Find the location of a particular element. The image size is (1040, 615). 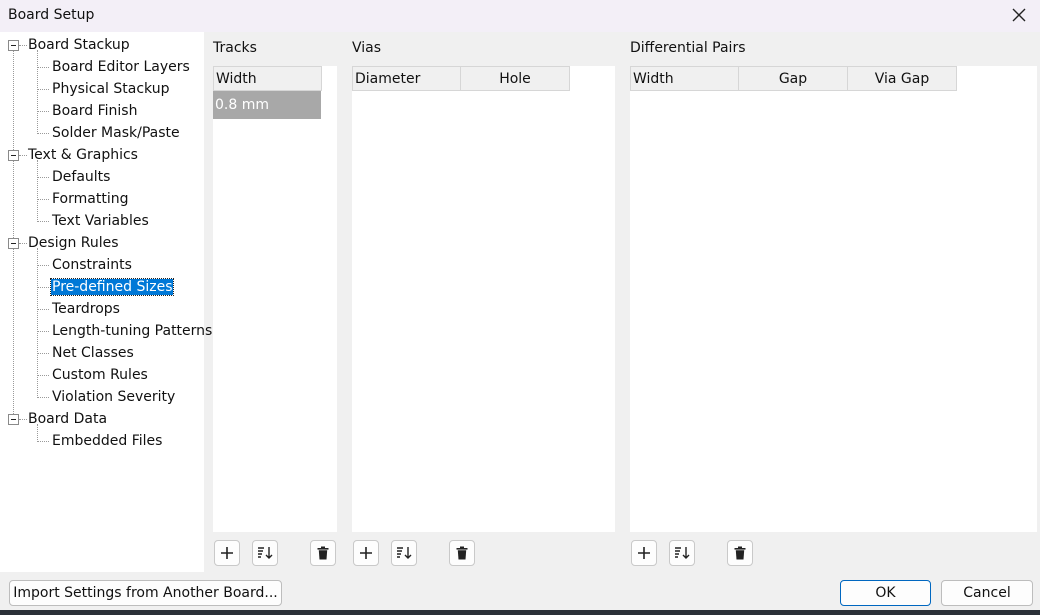

vias-col-diameter: Diameter is located at coordinates (406, 78).